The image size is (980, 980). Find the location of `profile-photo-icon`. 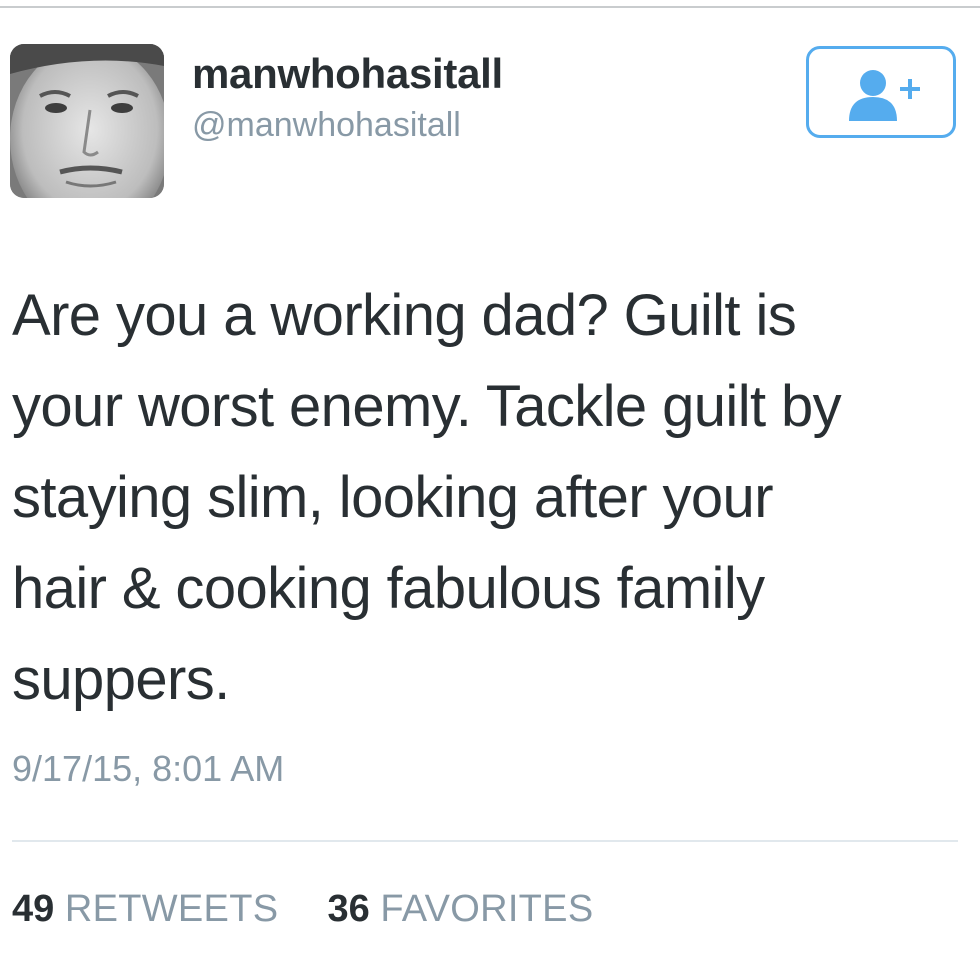

profile-photo-icon is located at coordinates (87, 121).